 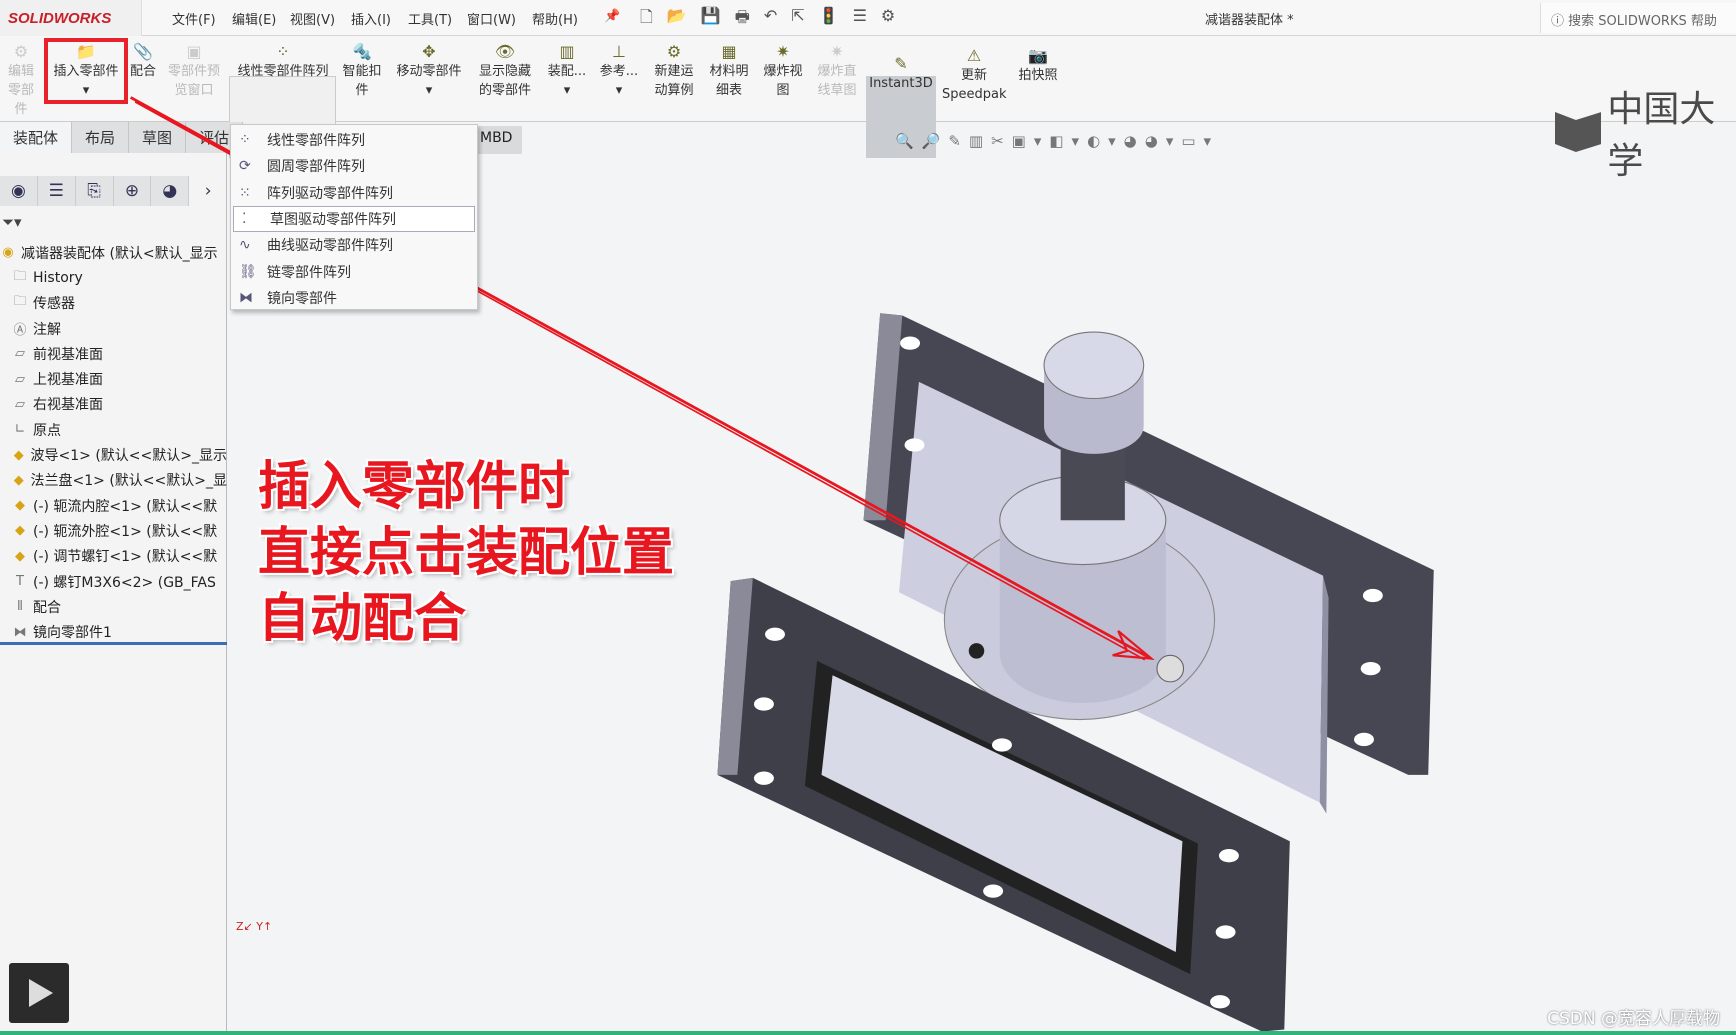 What do you see at coordinates (113, 328) in the screenshot?
I see `tree-item: Ⓐ 注解` at bounding box center [113, 328].